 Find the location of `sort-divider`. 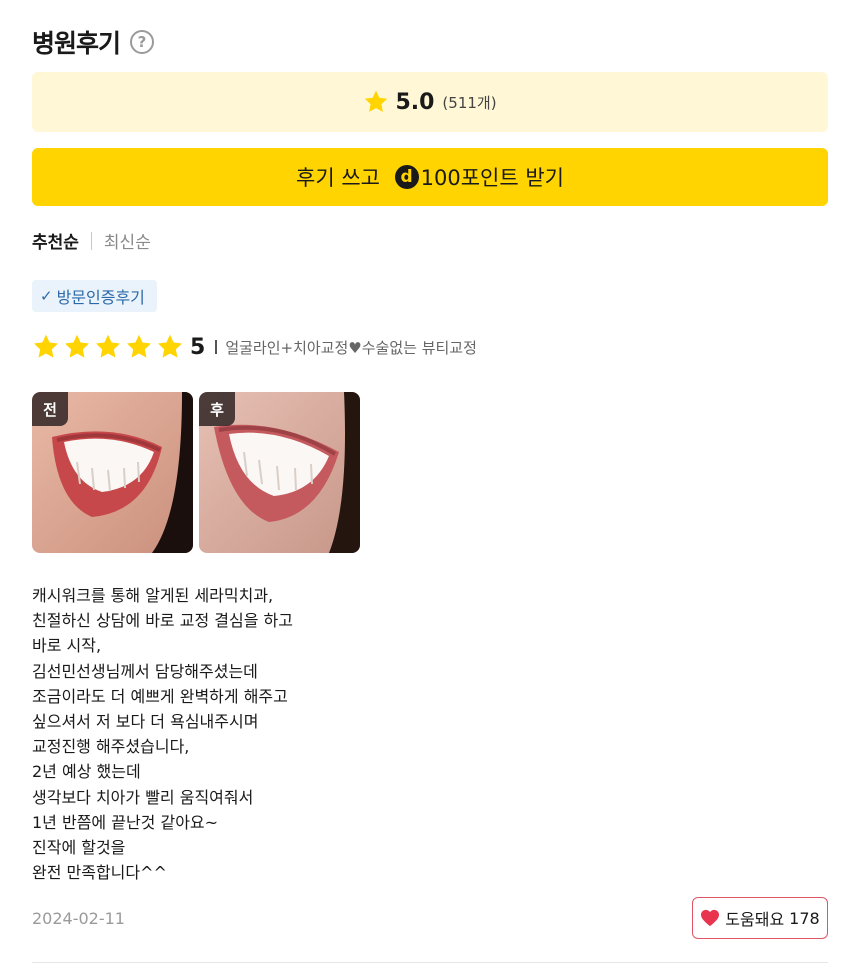

sort-divider is located at coordinates (91, 240).